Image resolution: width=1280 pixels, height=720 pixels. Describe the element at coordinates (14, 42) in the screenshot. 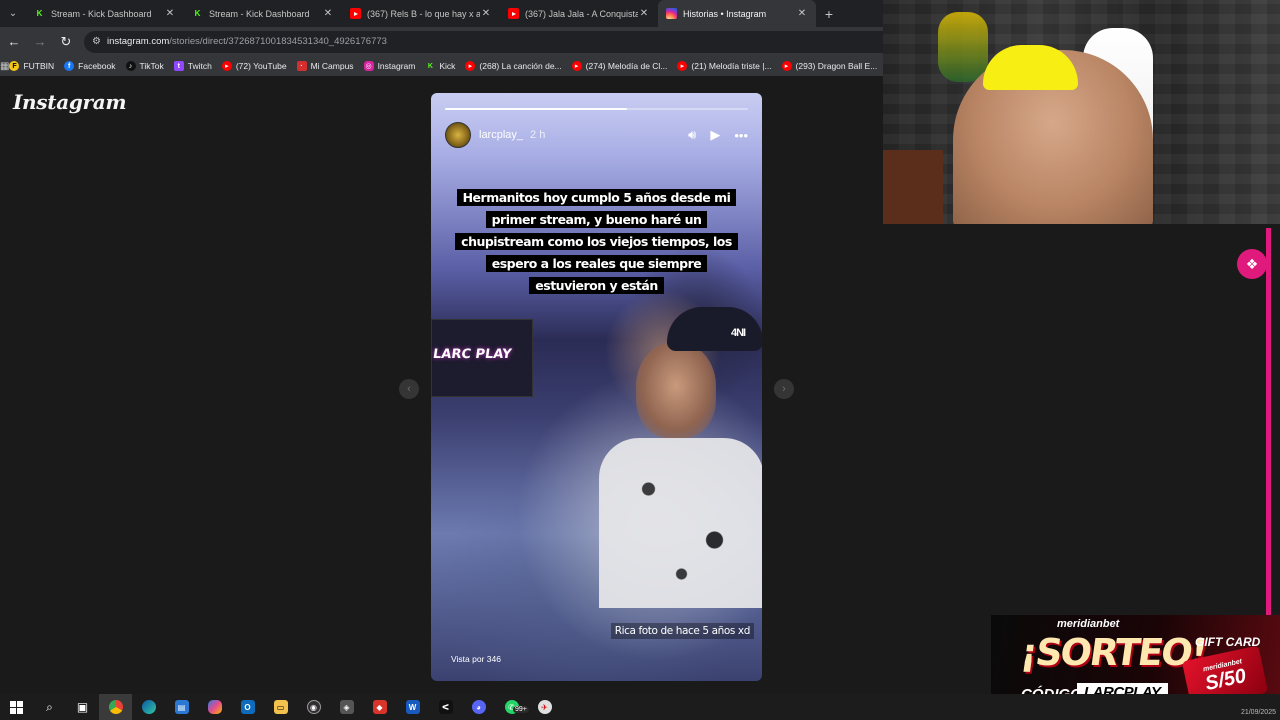

I see `back-arrow-icon: ←` at that location.